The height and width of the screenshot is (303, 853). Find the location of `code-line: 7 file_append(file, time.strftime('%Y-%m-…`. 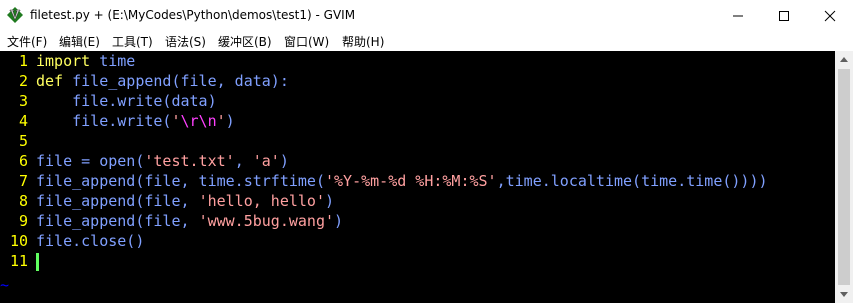

code-line: 7 file_append(file, time.strftime('%Y-%m-… is located at coordinates (384, 181).